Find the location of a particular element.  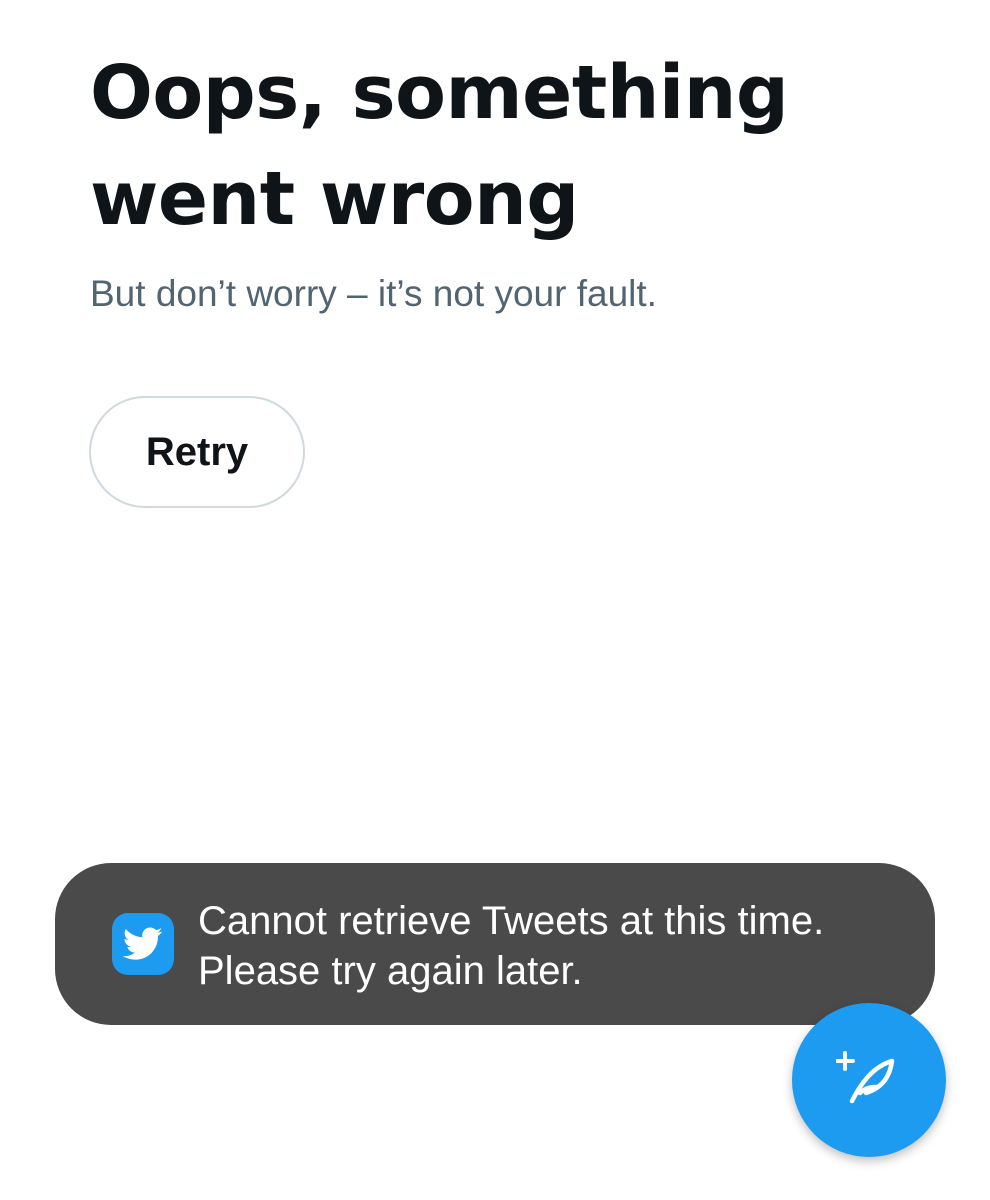

compose-tweet-icon is located at coordinates (868, 1080).